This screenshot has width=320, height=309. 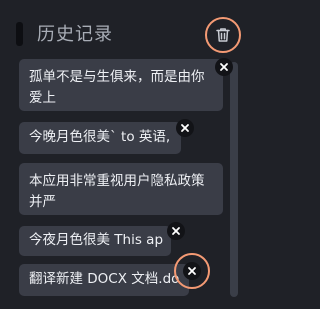 I want to click on history-item: 今夜月色很美 This ap, so click(x=95, y=241).